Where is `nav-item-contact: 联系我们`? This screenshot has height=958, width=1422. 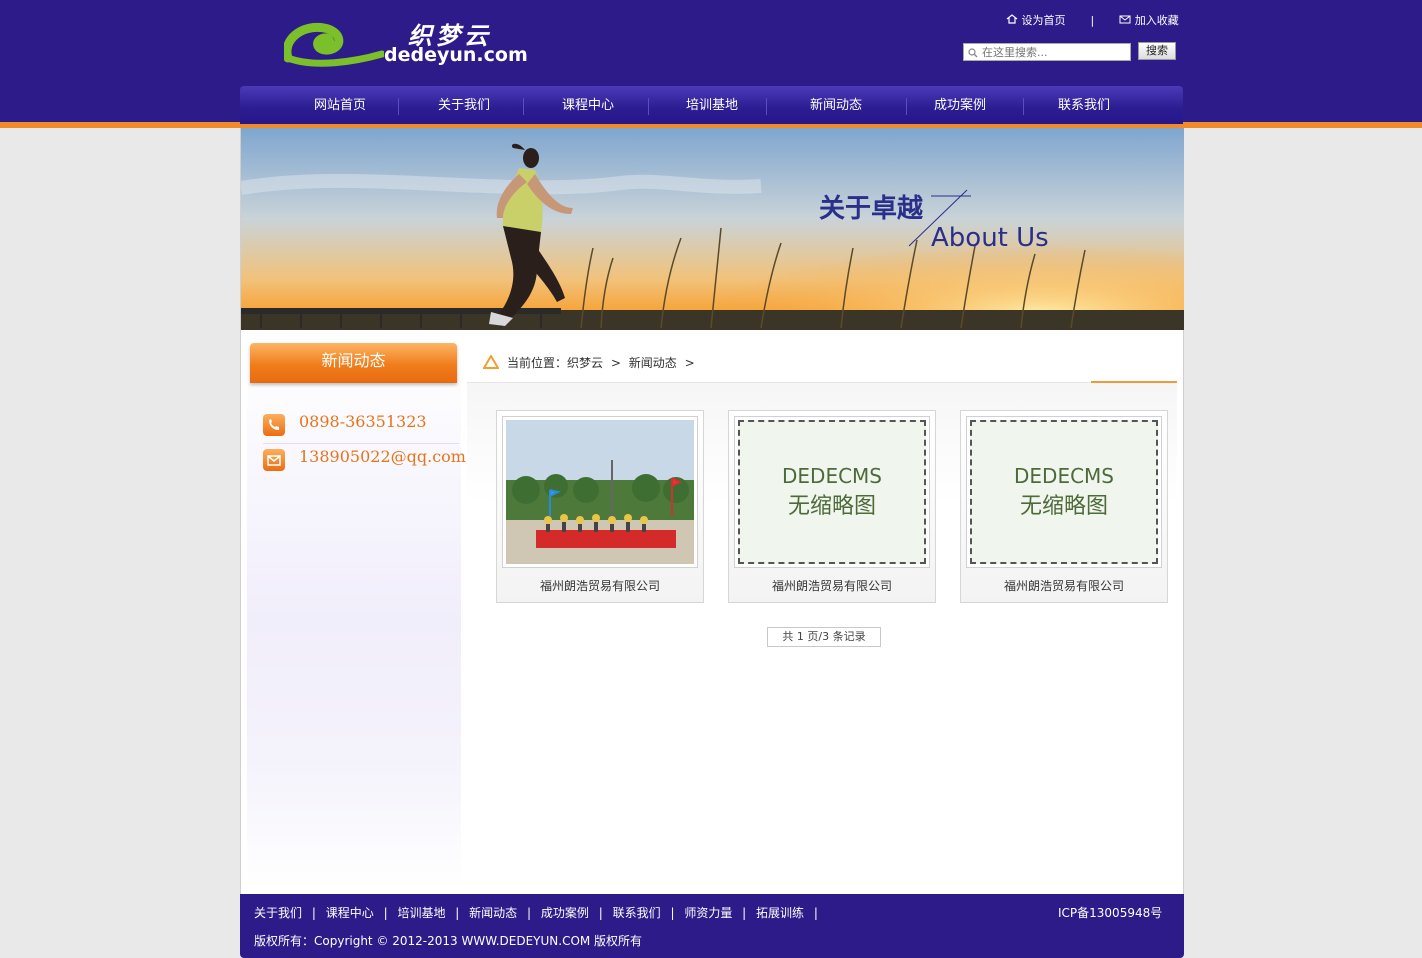 nav-item-contact: 联系我们 is located at coordinates (1084, 105).